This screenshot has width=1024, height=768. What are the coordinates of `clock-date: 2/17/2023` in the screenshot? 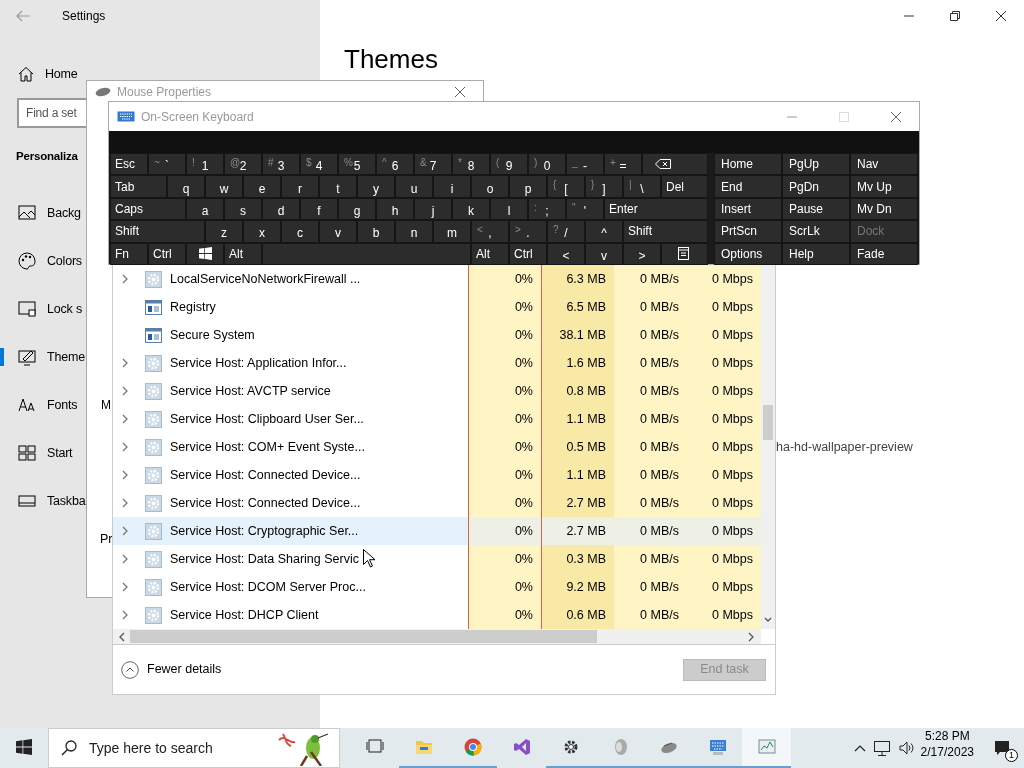 It's located at (947, 752).